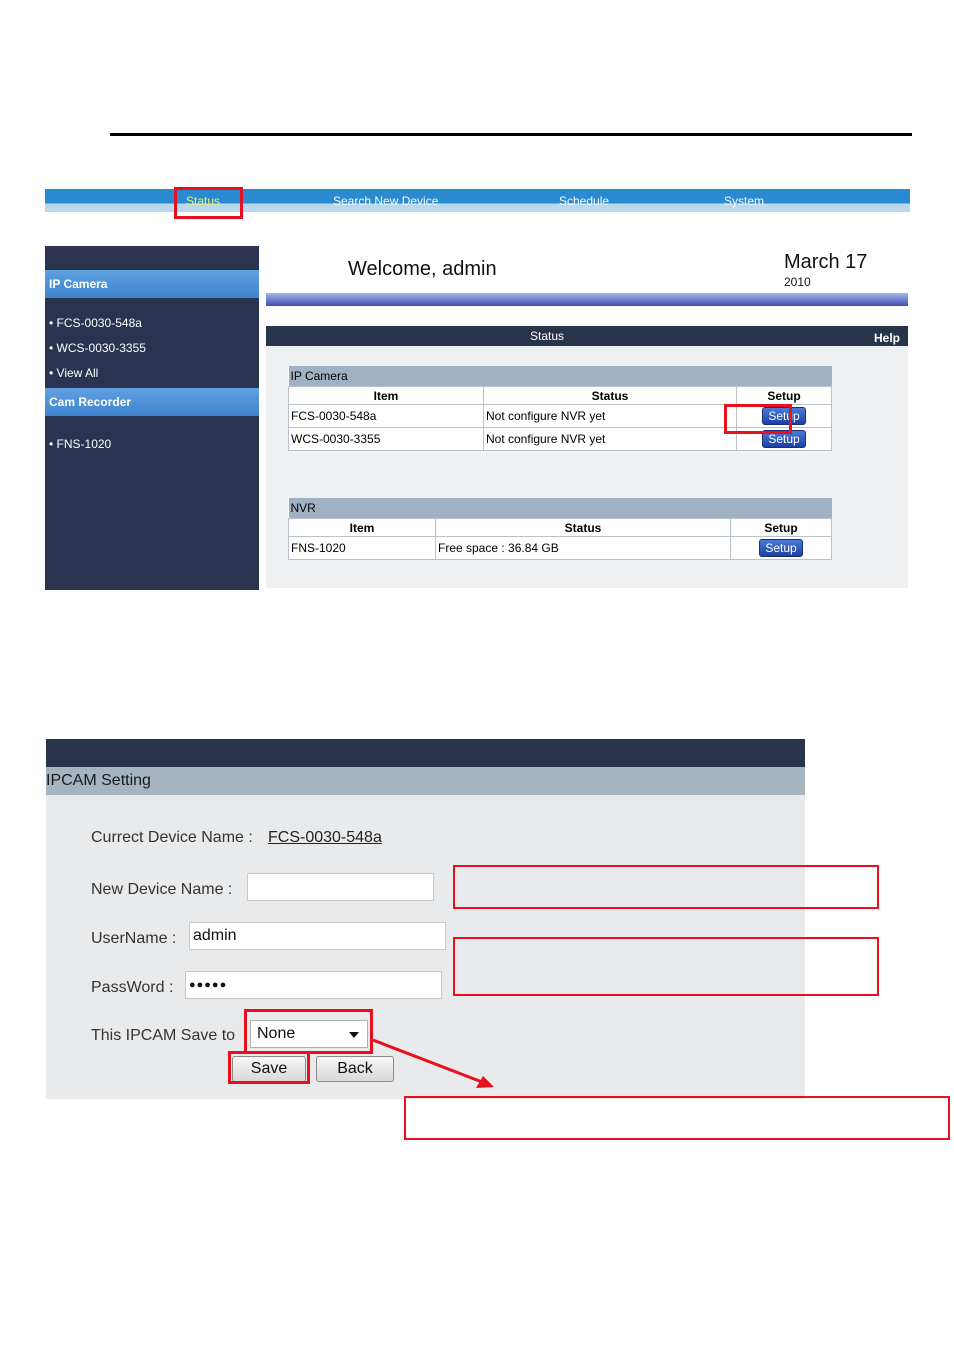 This screenshot has height=1351, width=954. Describe the element at coordinates (433, 1063) in the screenshot. I see `arrow-icon` at that location.